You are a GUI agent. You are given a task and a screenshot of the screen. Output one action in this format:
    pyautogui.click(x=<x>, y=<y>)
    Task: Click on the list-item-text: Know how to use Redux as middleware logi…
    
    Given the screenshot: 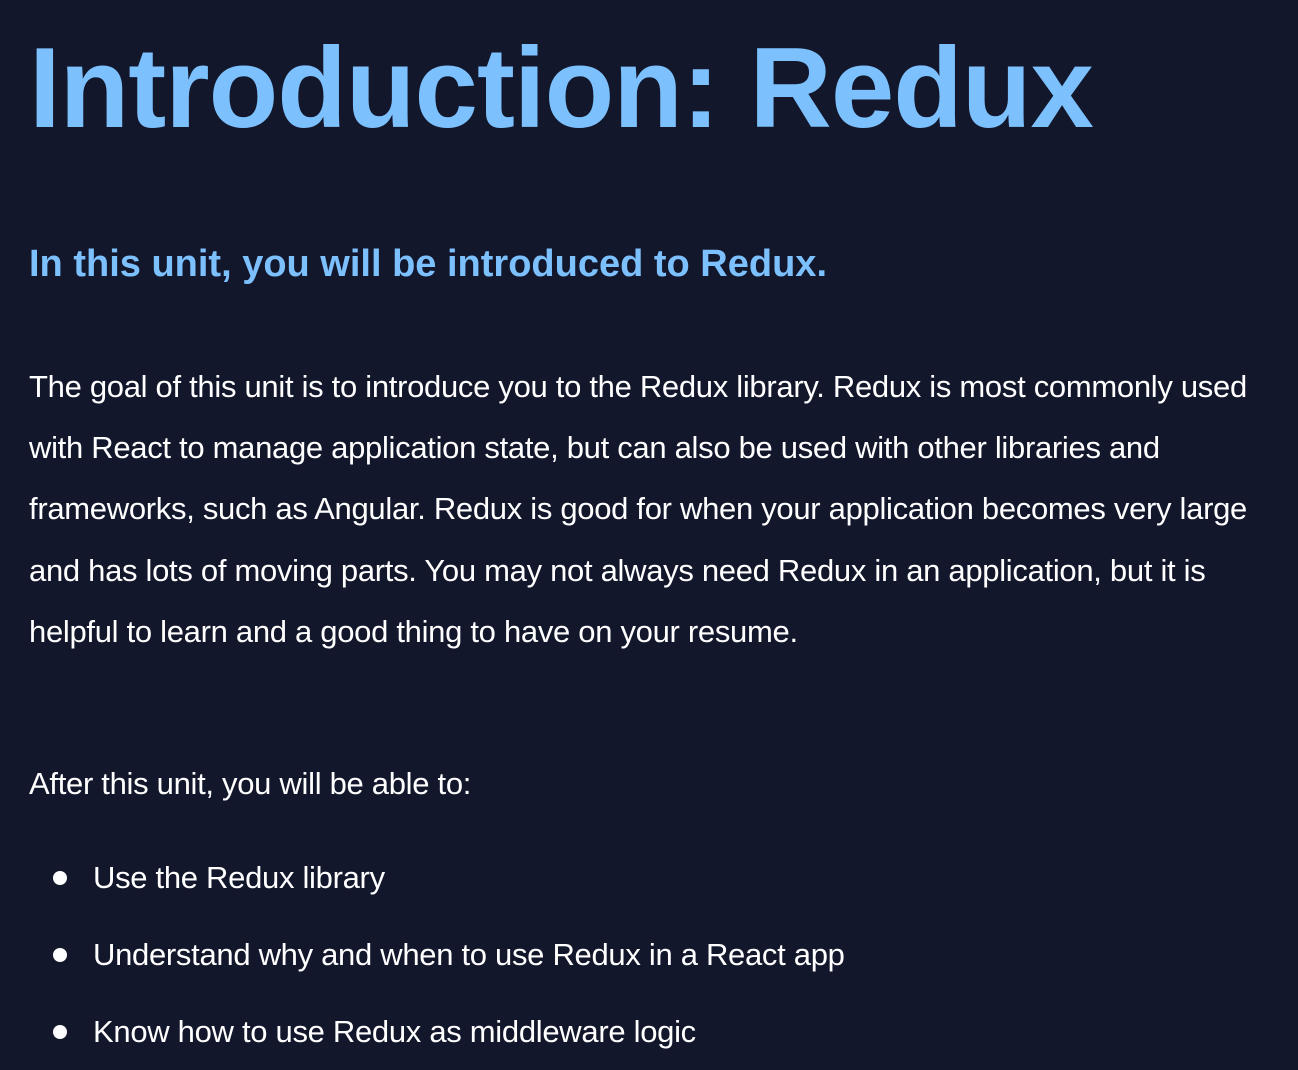 What is the action you would take?
    pyautogui.click(x=394, y=1031)
    